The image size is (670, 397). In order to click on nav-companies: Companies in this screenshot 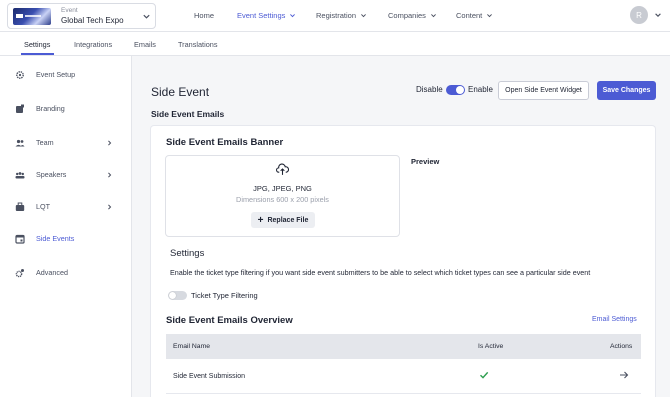, I will do `click(412, 15)`.